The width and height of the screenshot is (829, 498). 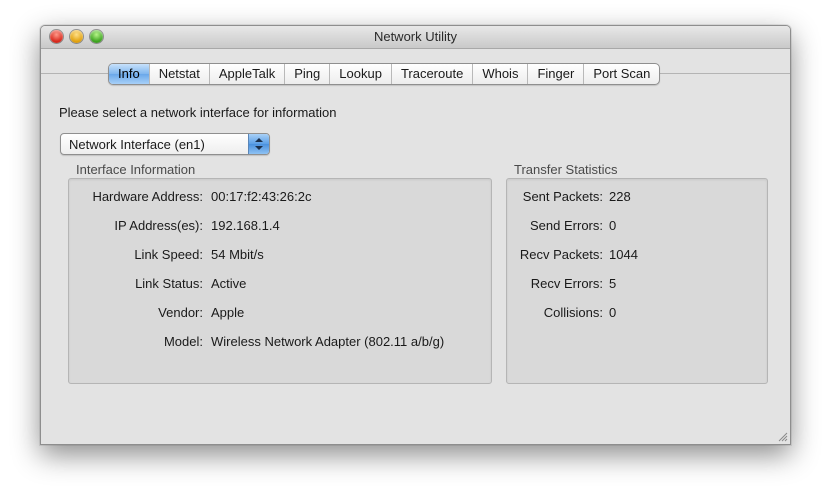 What do you see at coordinates (555, 74) in the screenshot?
I see `tab-finger: Finger` at bounding box center [555, 74].